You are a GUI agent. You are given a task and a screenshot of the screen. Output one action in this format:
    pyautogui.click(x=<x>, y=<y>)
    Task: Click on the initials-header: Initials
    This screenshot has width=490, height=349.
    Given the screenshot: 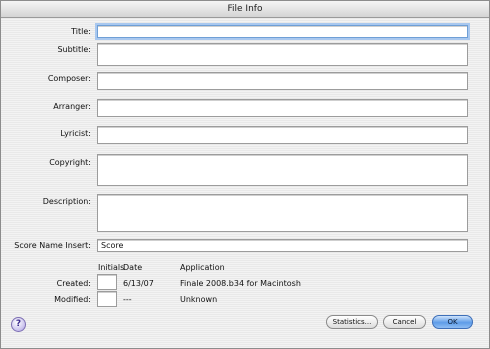 What is the action you would take?
    pyautogui.click(x=111, y=267)
    